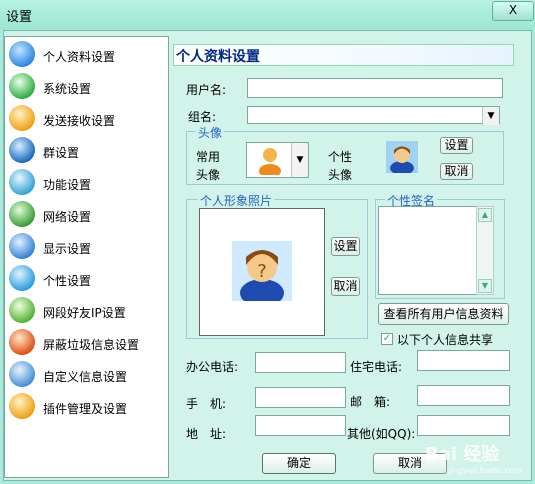 The image size is (535, 484). Describe the element at coordinates (86, 151) in the screenshot. I see `sidebar-item-group: 群设置` at that location.